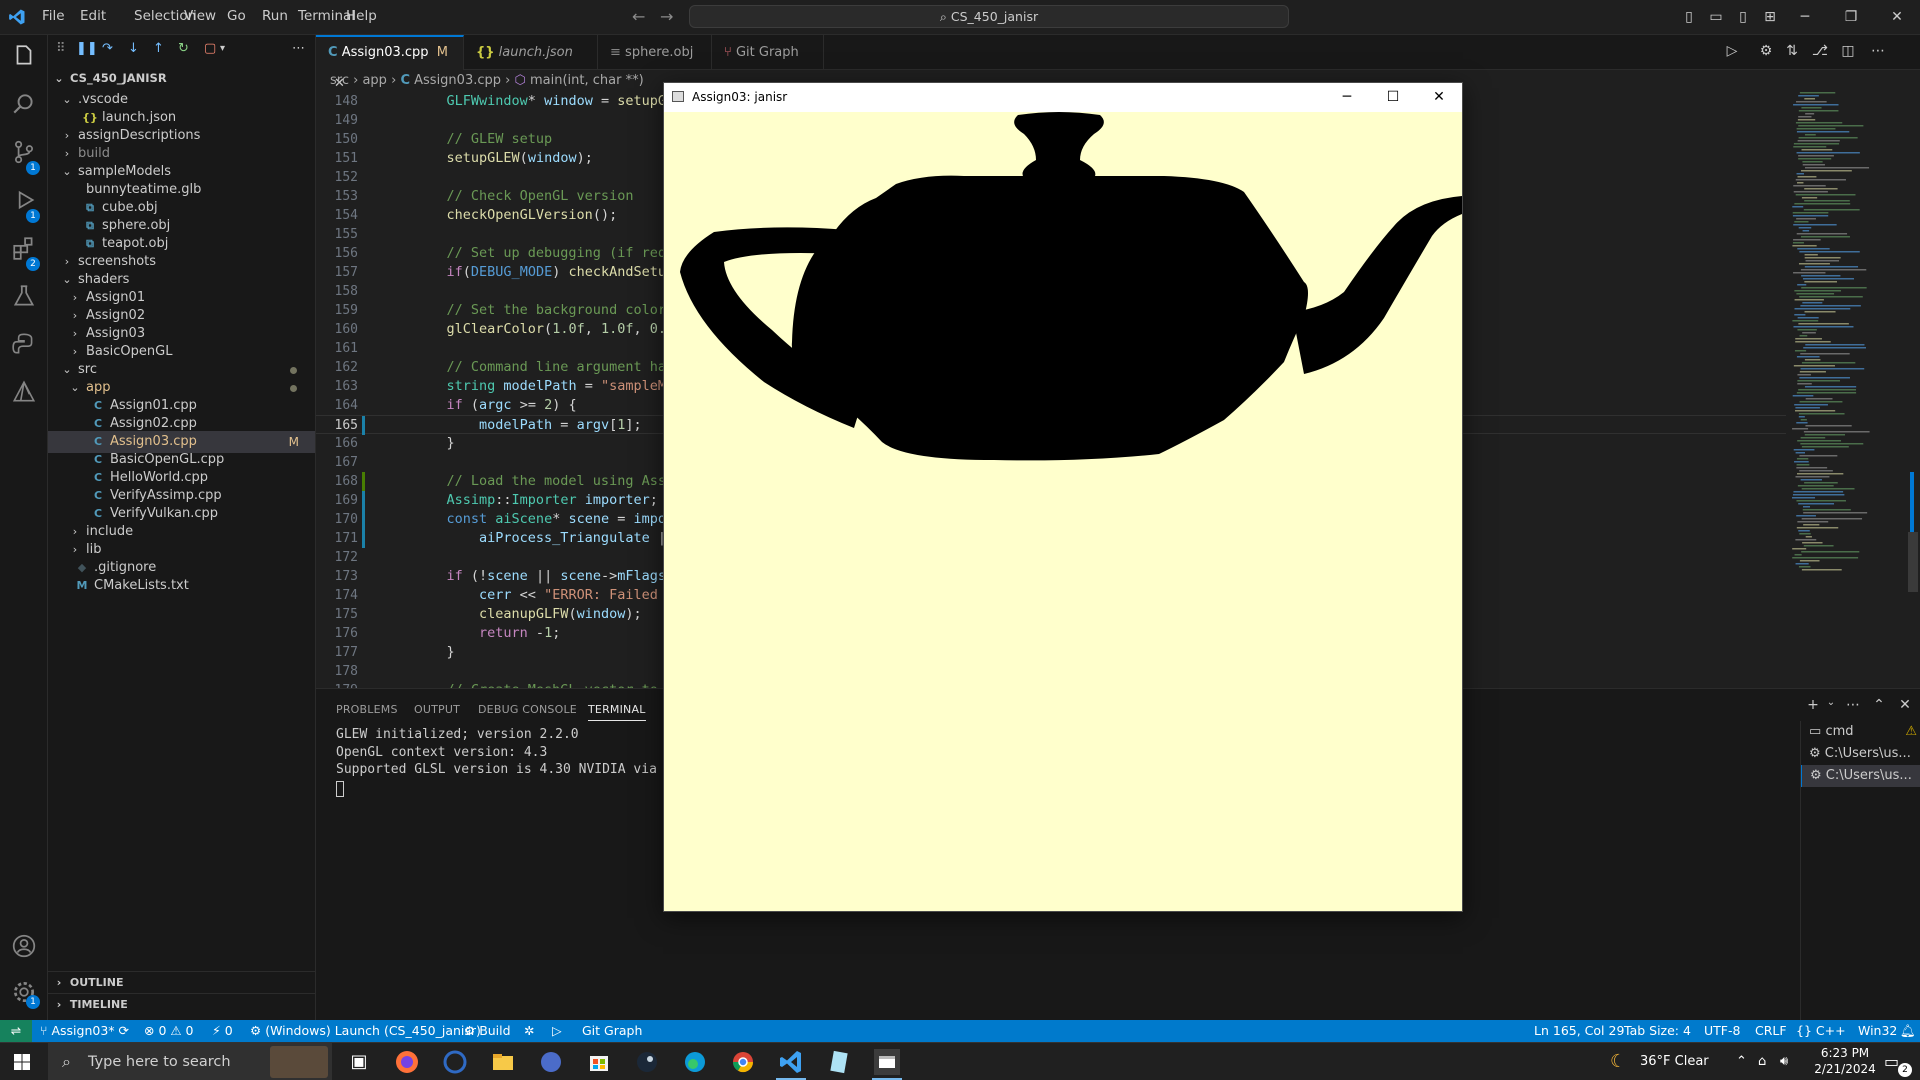 The height and width of the screenshot is (1080, 1920). Describe the element at coordinates (275, 16) in the screenshot. I see `menu-run: Run` at that location.